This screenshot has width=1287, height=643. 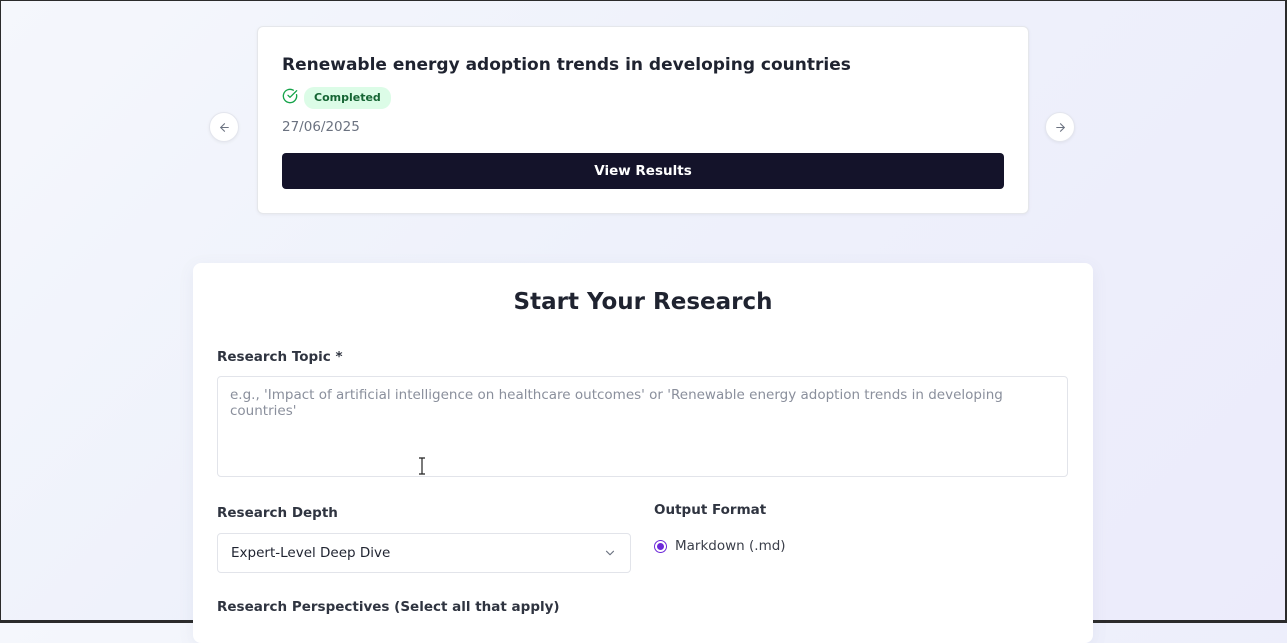 What do you see at coordinates (424, 553) in the screenshot?
I see `research-depth-select: Expert-Level Deep Dive` at bounding box center [424, 553].